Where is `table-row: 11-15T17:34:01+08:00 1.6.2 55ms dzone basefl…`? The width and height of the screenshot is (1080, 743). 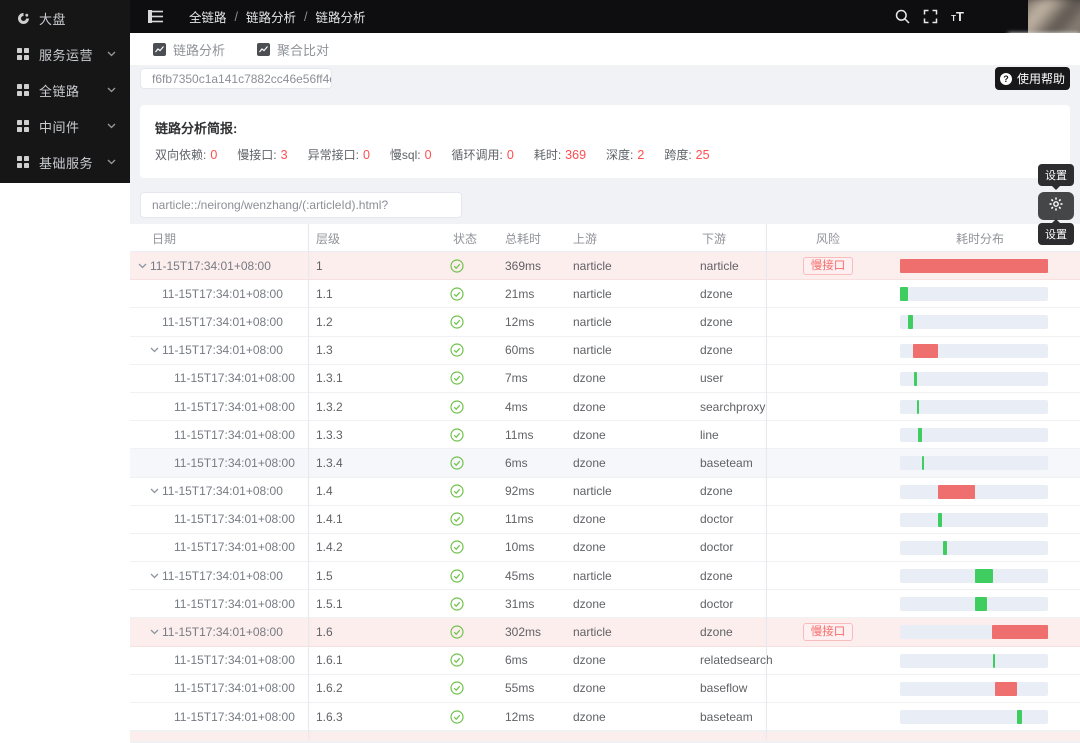 table-row: 11-15T17:34:01+08:00 1.6.2 55ms dzone basefl… is located at coordinates (605, 688).